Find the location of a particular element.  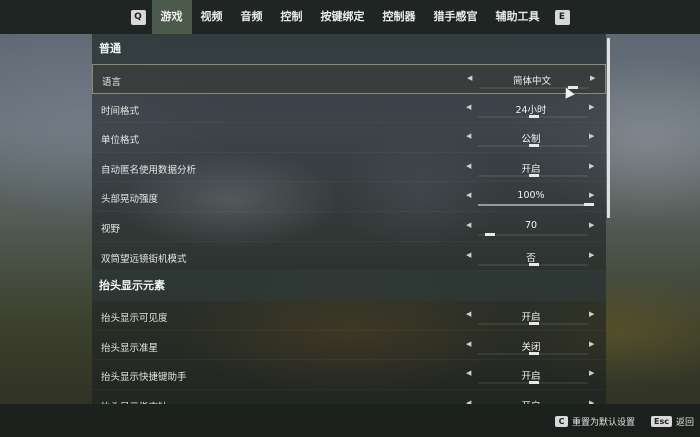

tab-7: 辅助工具 is located at coordinates (518, 17).